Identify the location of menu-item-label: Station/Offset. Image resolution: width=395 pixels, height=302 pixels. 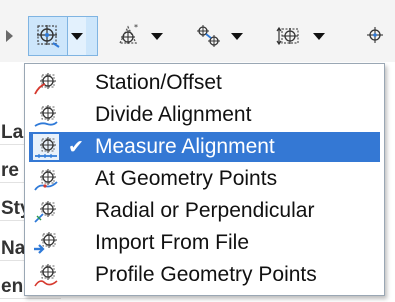
(158, 82).